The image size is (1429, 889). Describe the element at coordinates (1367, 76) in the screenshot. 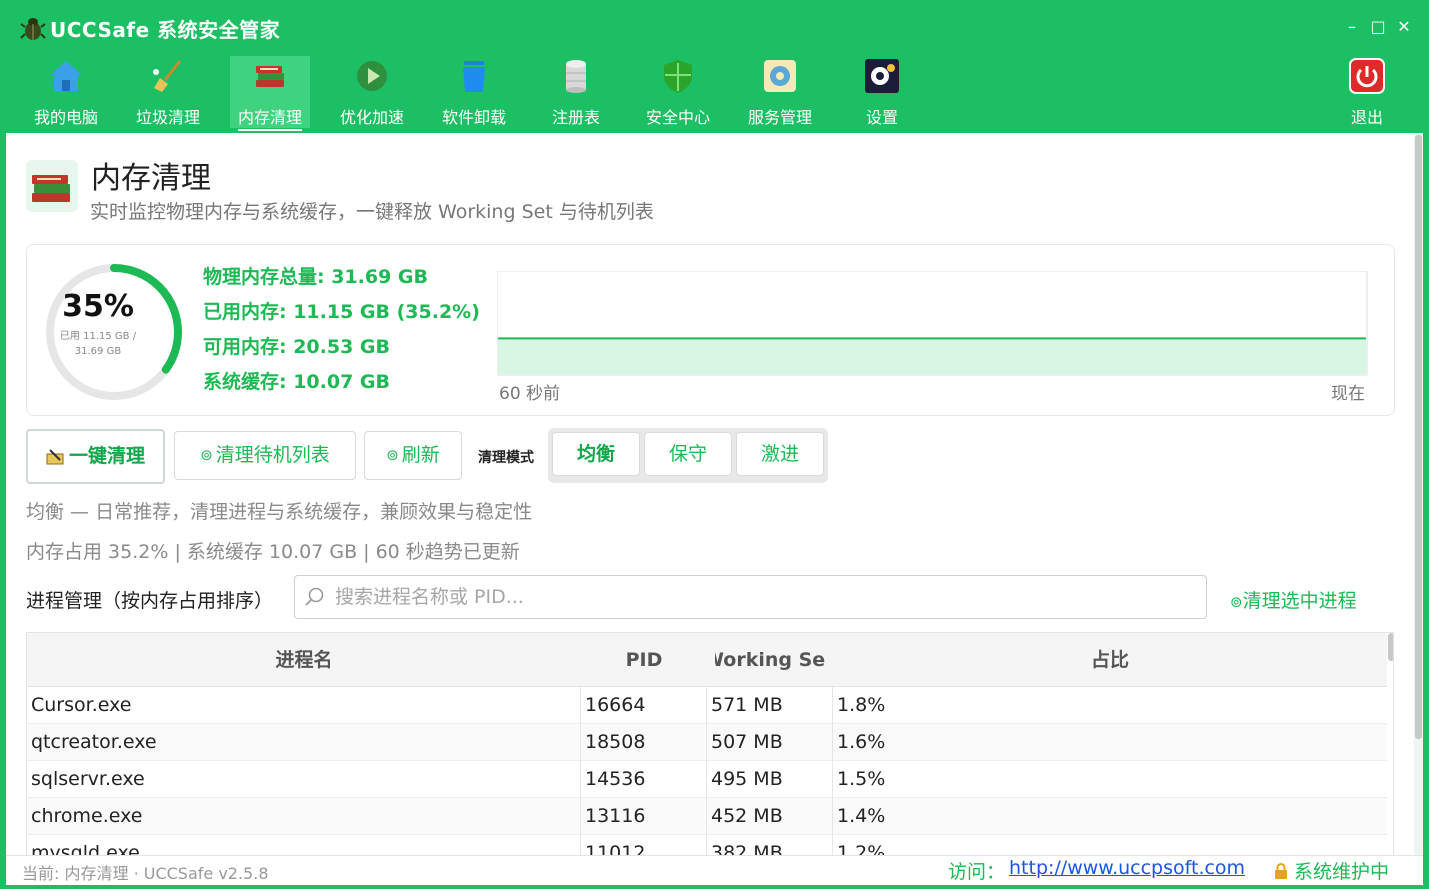

I see `power-icon` at that location.